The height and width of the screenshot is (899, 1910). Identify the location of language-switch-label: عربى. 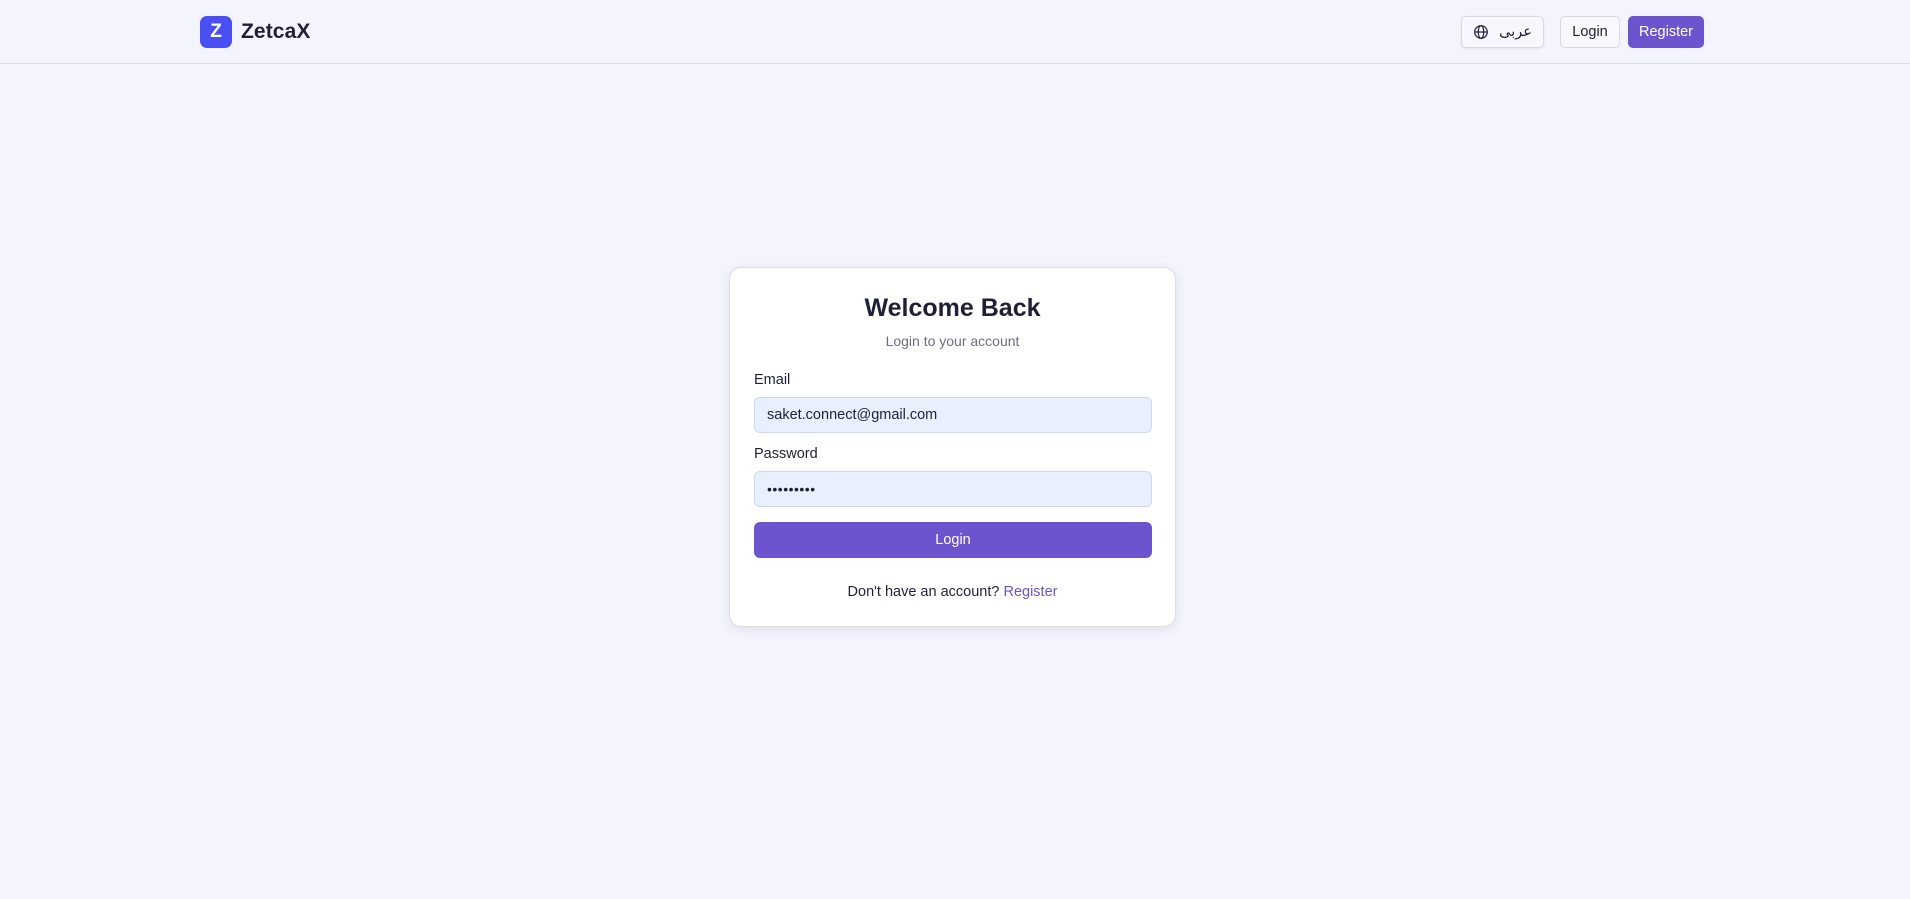
(1515, 32).